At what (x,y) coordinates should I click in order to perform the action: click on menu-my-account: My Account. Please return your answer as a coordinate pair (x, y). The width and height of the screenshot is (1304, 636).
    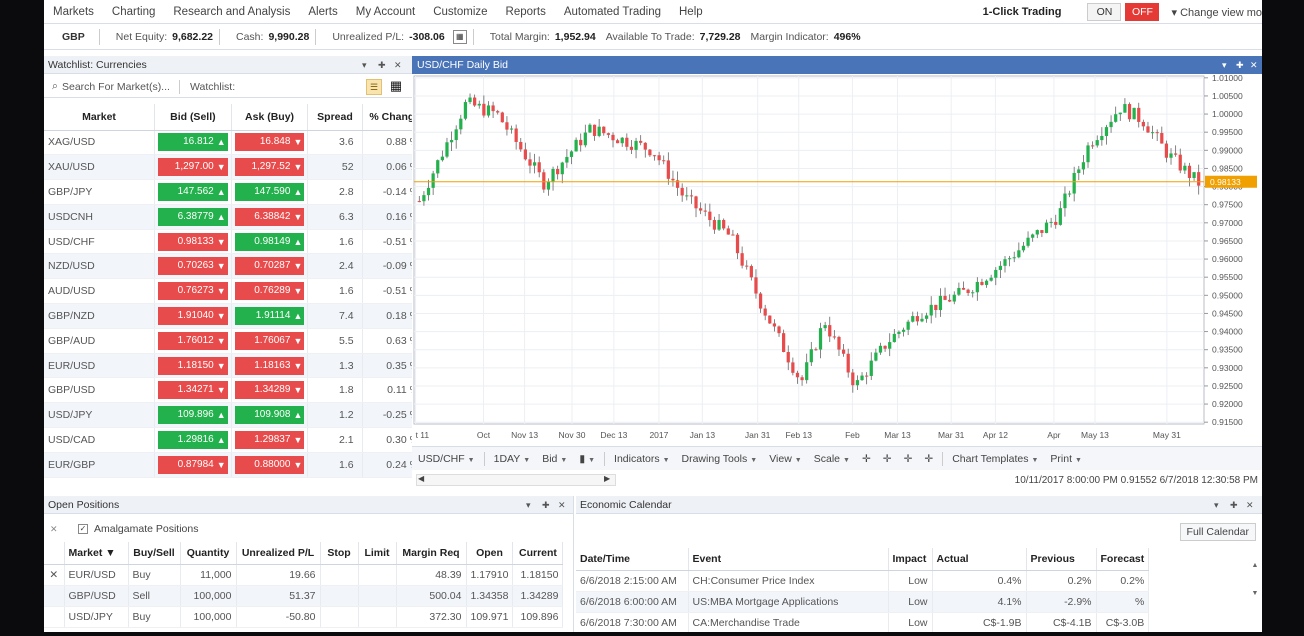
    Looking at the image, I should click on (385, 12).